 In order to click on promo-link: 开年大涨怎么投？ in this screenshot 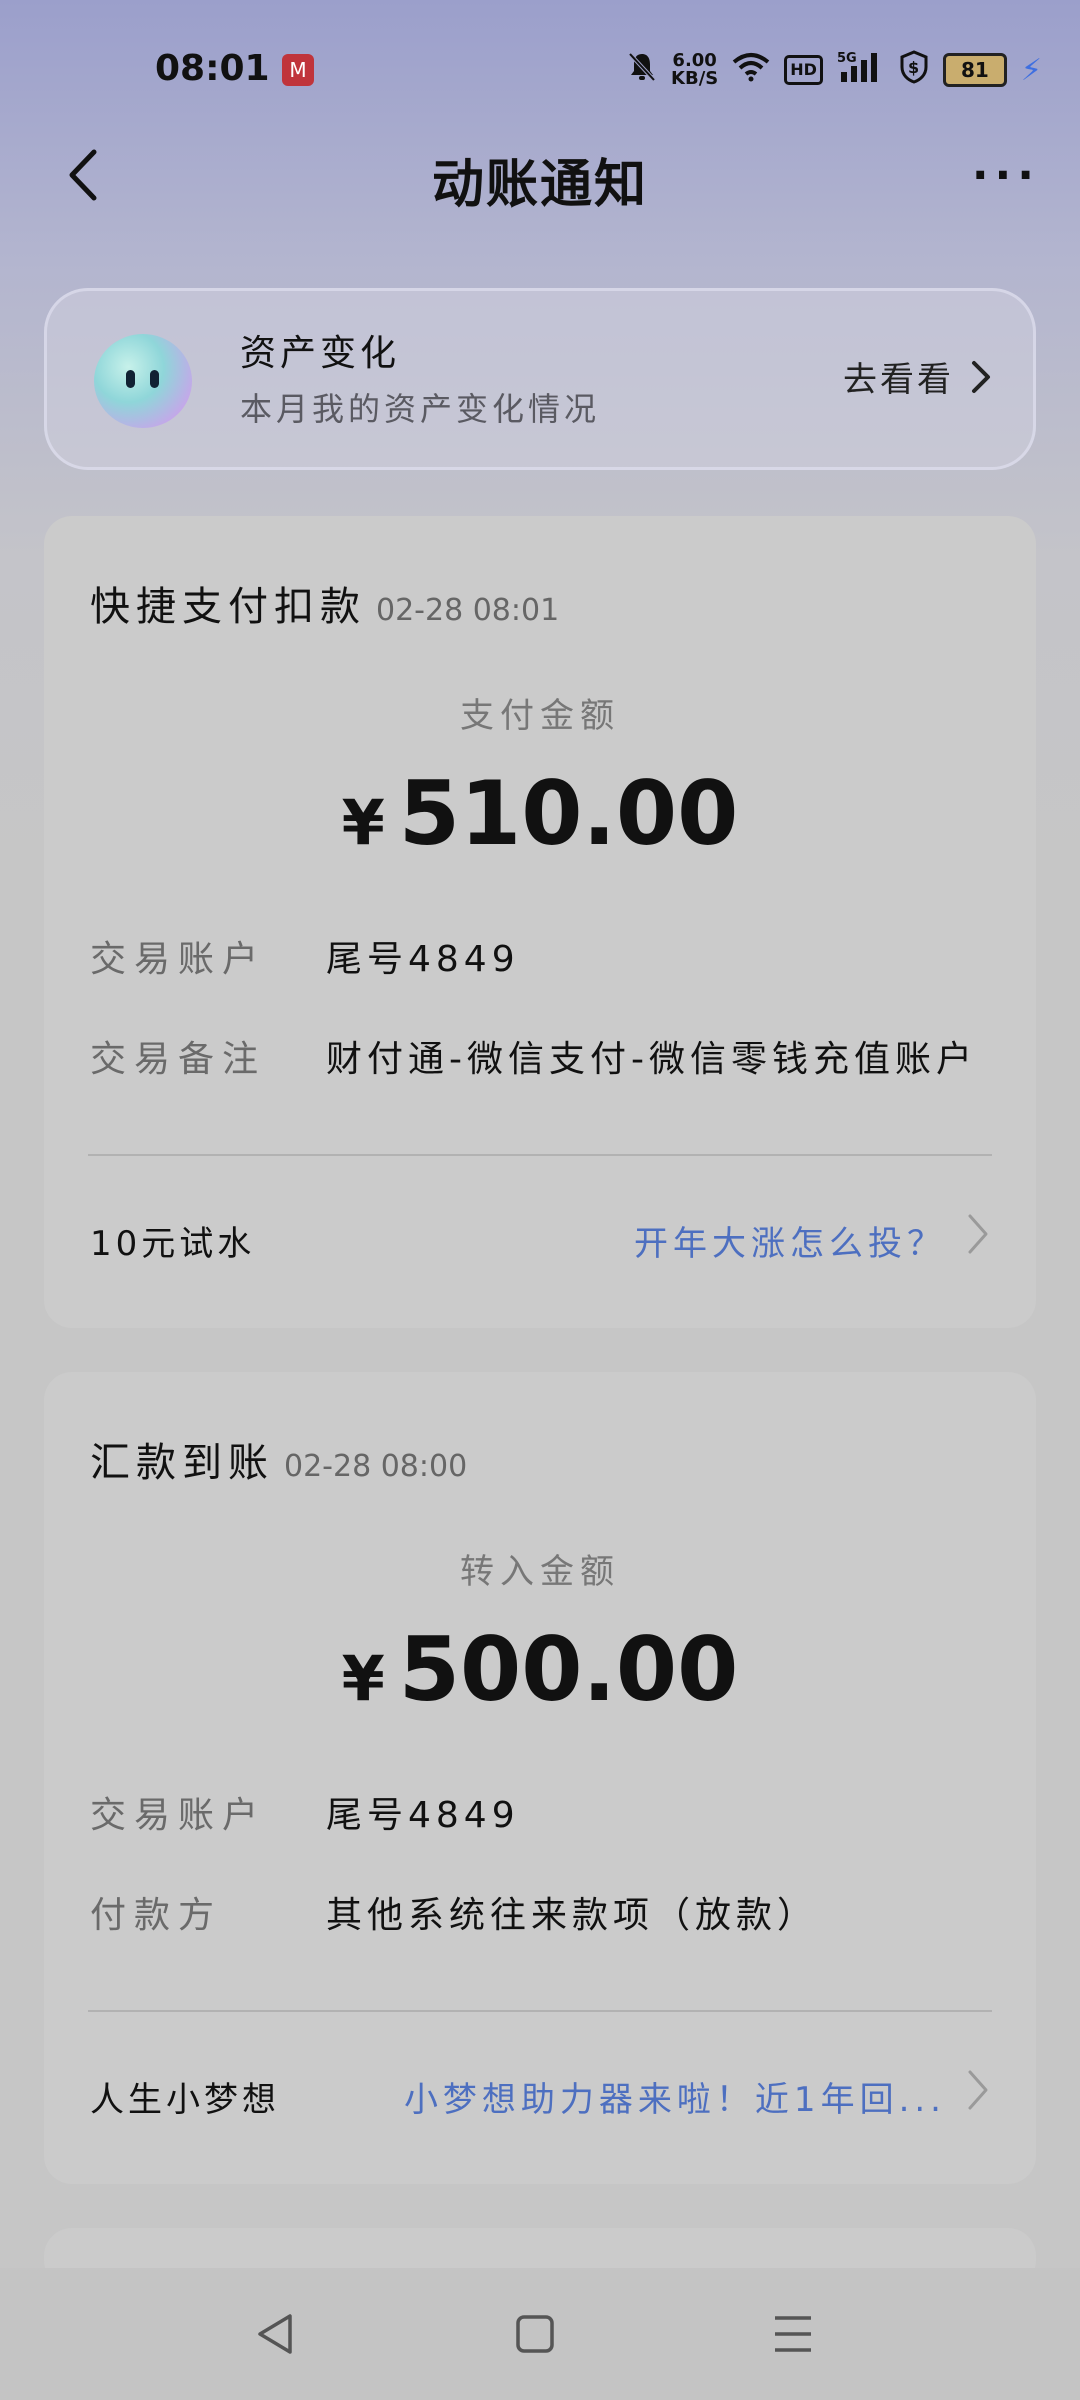, I will do `click(790, 1240)`.